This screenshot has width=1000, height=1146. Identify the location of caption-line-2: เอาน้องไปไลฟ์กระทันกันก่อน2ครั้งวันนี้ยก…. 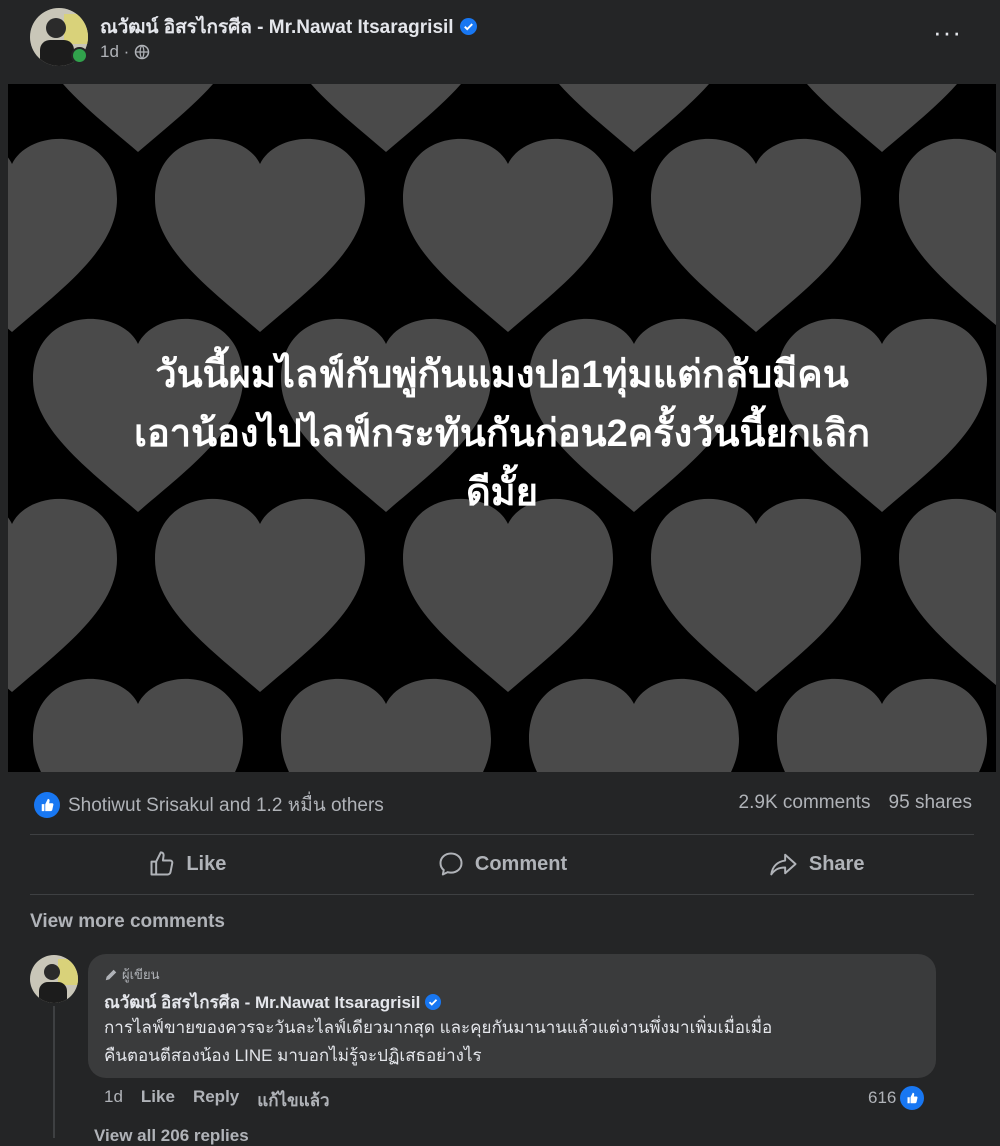
(502, 434).